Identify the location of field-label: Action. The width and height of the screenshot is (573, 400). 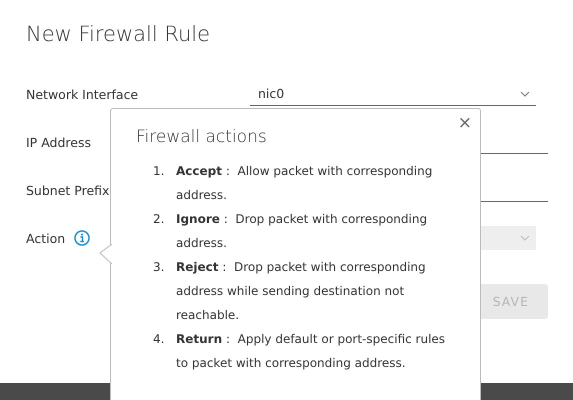
(46, 238).